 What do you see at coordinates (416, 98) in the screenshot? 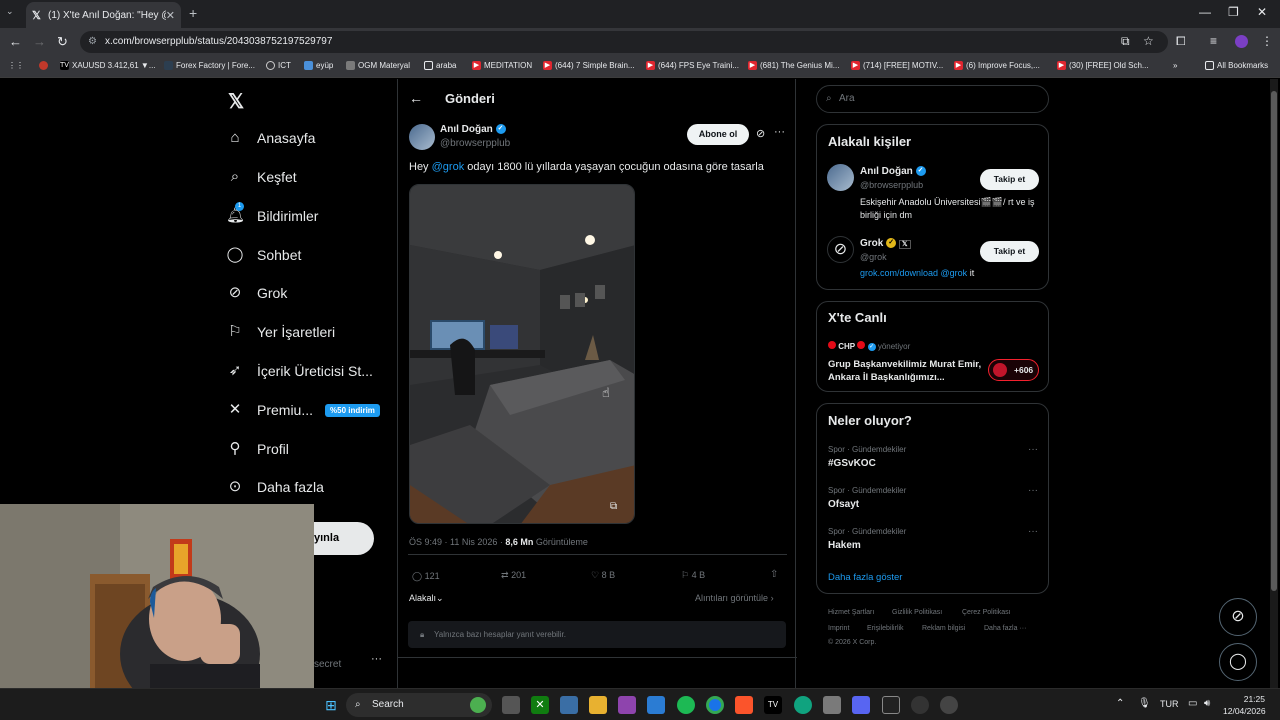
I see `back-arrow-icon: ←` at bounding box center [416, 98].